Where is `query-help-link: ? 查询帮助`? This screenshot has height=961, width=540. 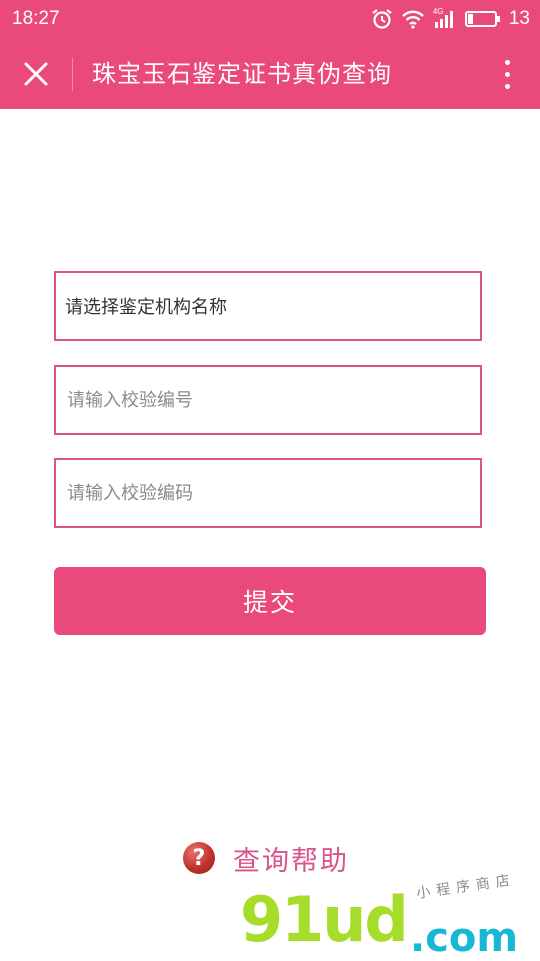 query-help-link: ? 查询帮助 is located at coordinates (266, 858).